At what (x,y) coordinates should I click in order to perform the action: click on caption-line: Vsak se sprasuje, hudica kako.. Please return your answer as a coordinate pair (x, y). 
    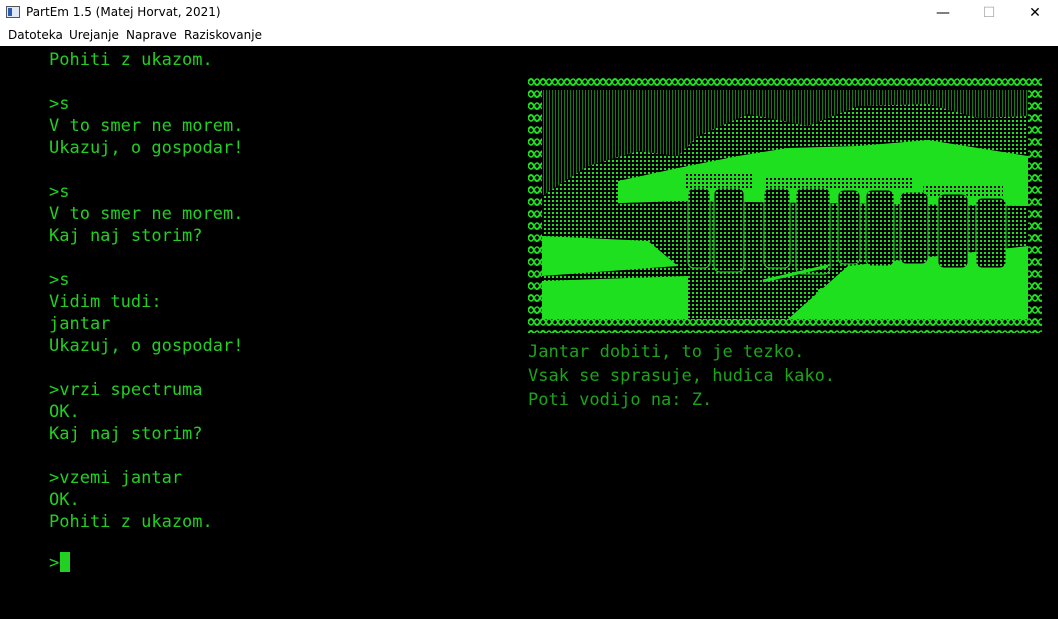
    Looking at the image, I should click on (682, 376).